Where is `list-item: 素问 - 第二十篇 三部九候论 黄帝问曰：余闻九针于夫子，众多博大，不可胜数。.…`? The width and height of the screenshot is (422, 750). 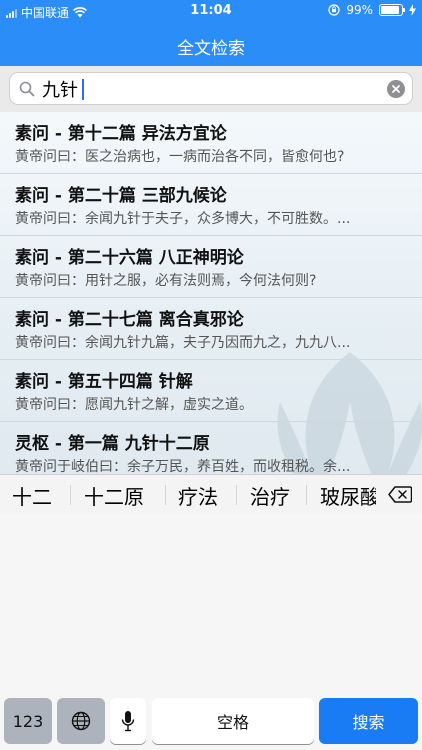 list-item: 素问 - 第二十篇 三部九候论 黄帝问曰：余闻九针于夫子，众多博大，不可胜数。.… is located at coordinates (211, 205).